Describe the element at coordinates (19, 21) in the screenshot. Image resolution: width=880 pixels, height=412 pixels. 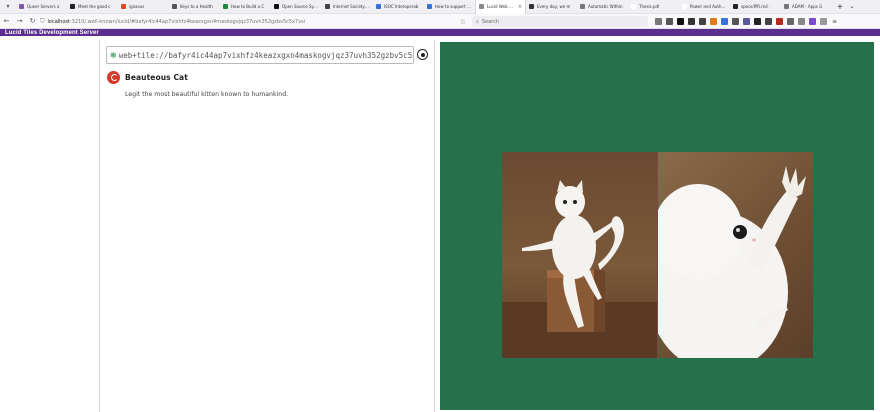
I see `forward-icon: →` at that location.